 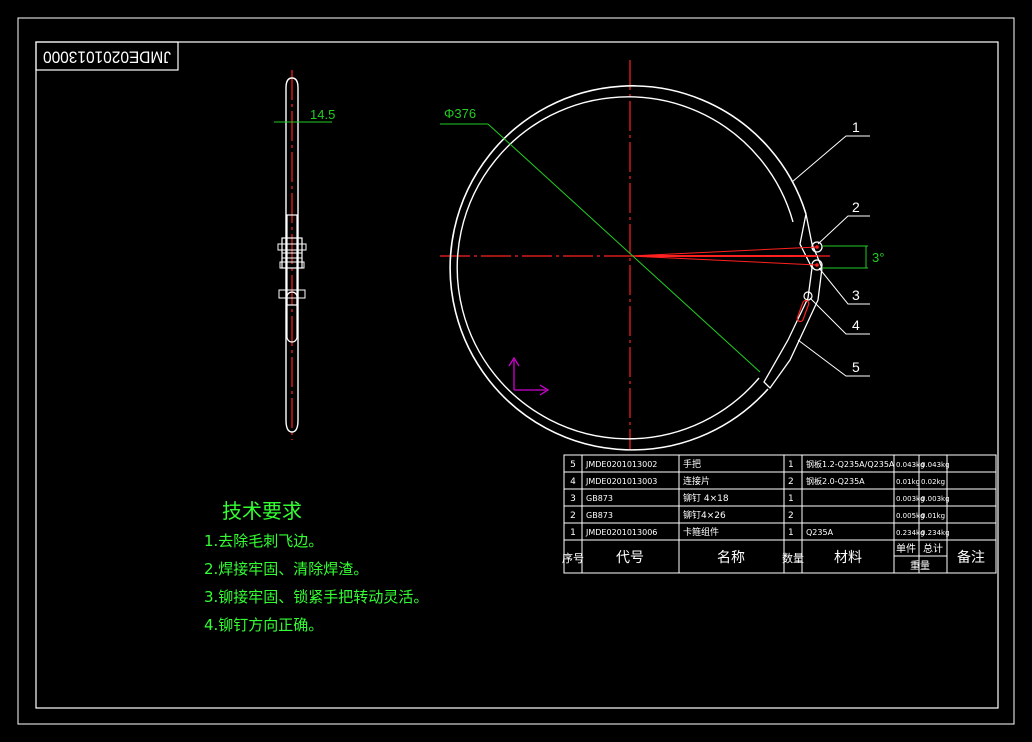 I want to click on angle-dim-text: 3°, so click(x=878, y=257).